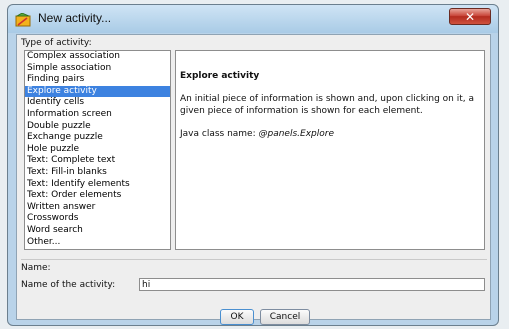 The width and height of the screenshot is (509, 329). I want to click on activity-type-item: Word search, so click(97, 231).